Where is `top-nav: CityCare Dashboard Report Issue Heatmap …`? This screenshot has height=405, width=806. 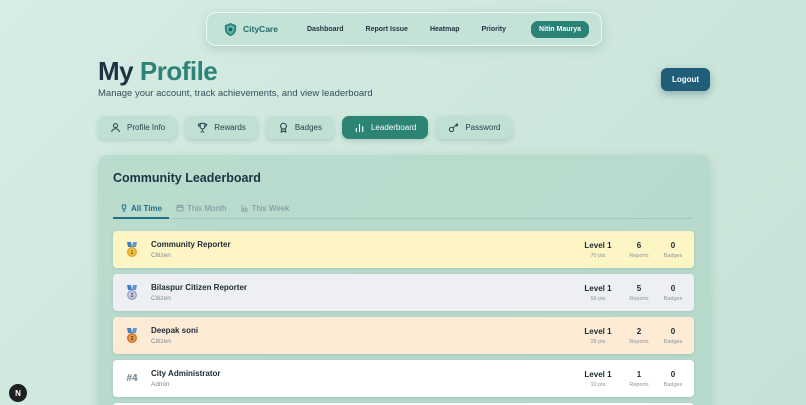
top-nav: CityCare Dashboard Report Issue Heatmap … is located at coordinates (404, 29).